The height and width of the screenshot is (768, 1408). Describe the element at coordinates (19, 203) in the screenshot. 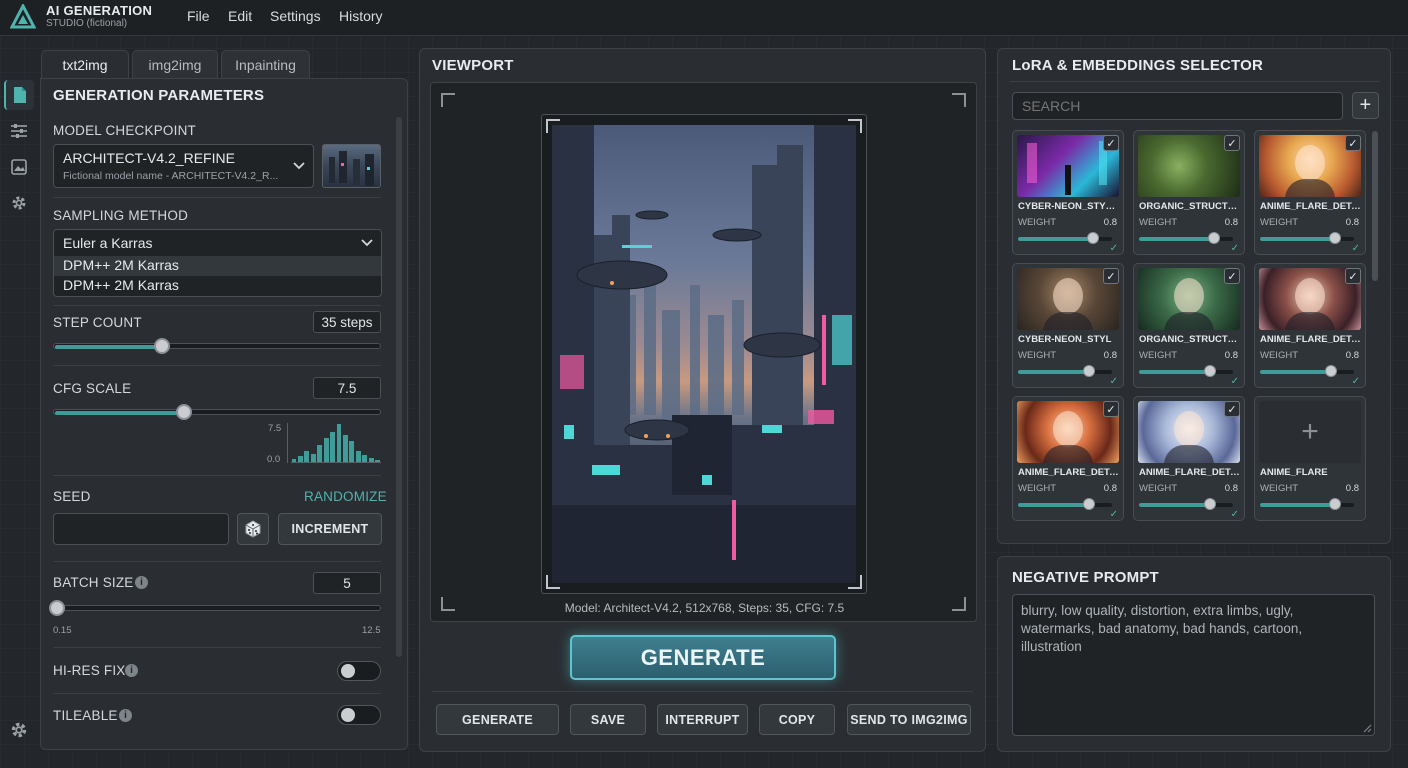

I see `gear-icon` at that location.